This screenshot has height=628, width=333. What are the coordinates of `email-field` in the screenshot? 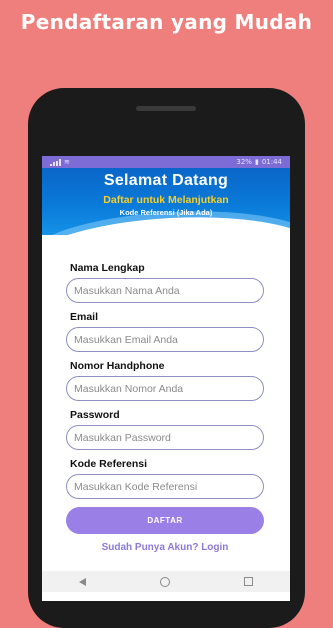 It's located at (165, 339).